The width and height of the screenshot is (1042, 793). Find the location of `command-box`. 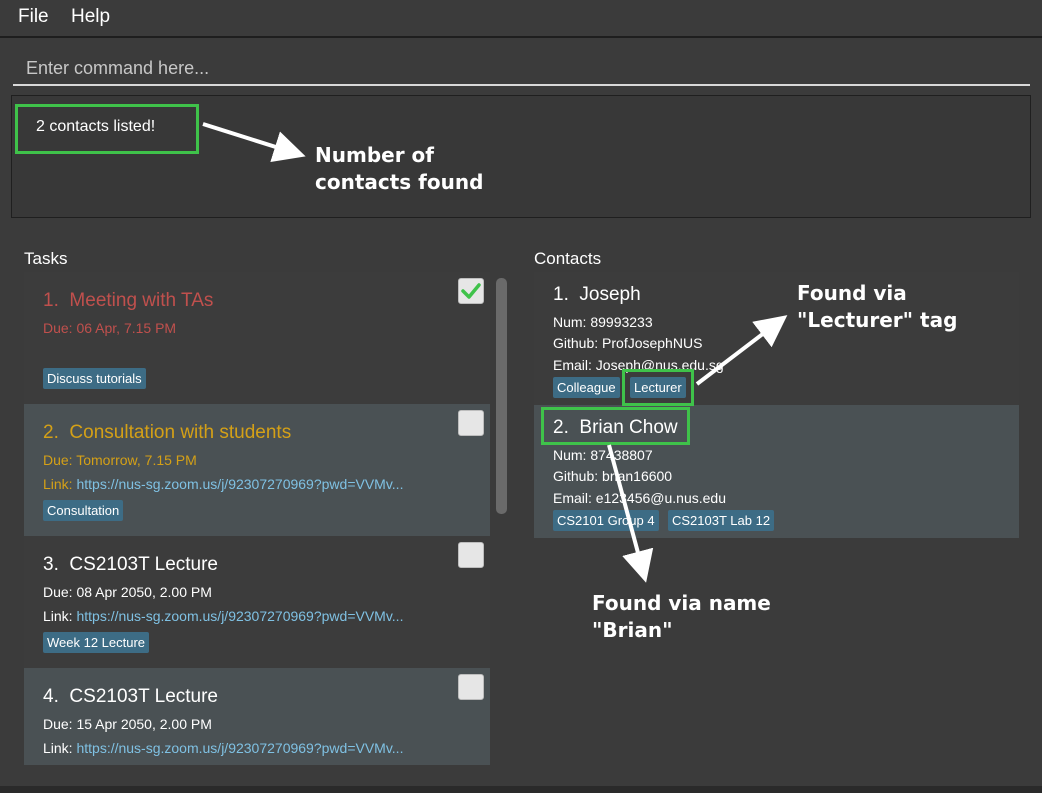

command-box is located at coordinates (521, 69).